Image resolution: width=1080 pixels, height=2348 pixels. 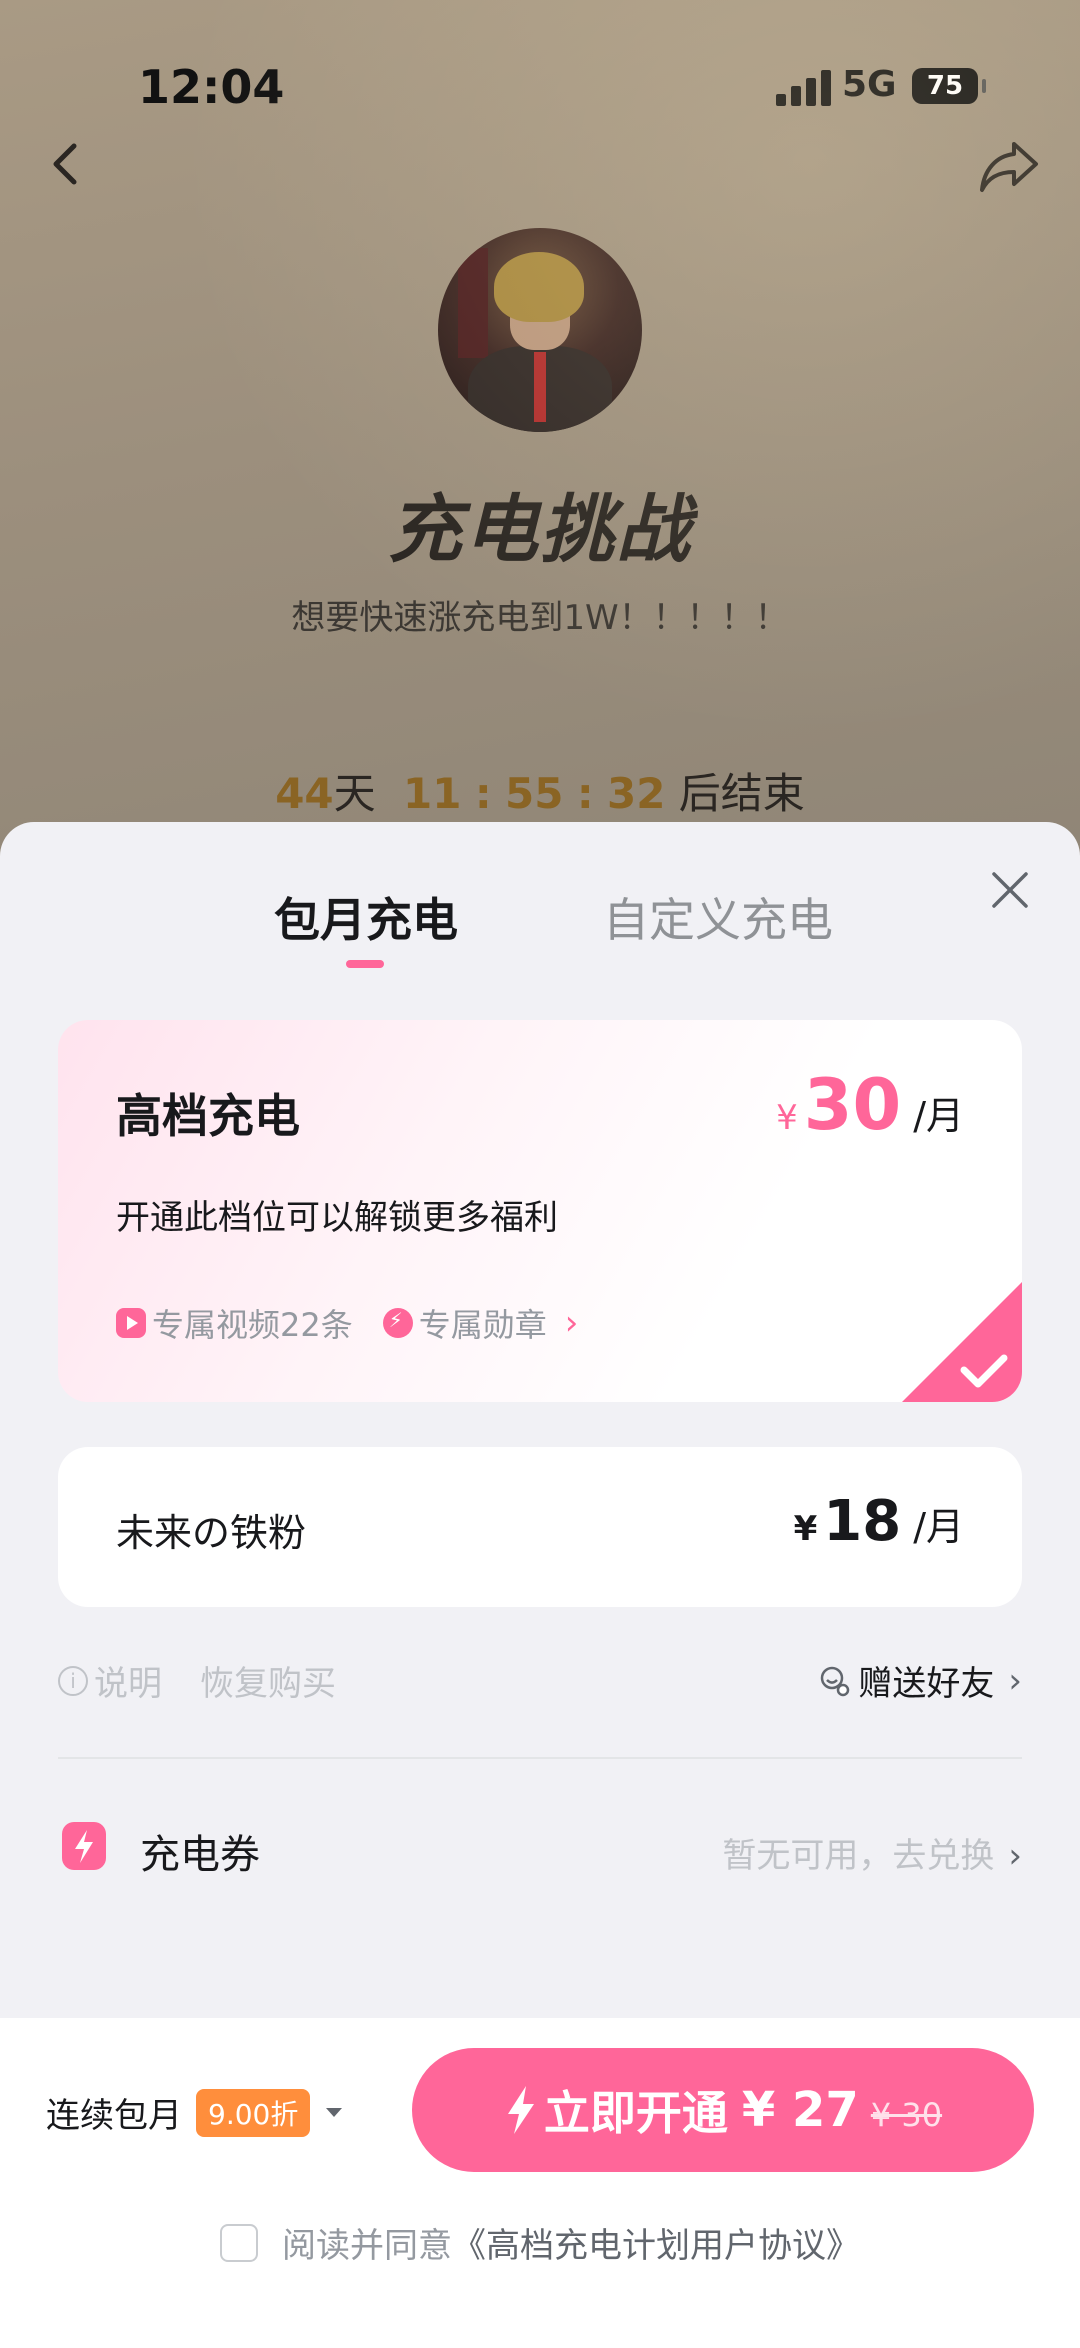 I want to click on countdown-seconds: 32, so click(x=636, y=793).